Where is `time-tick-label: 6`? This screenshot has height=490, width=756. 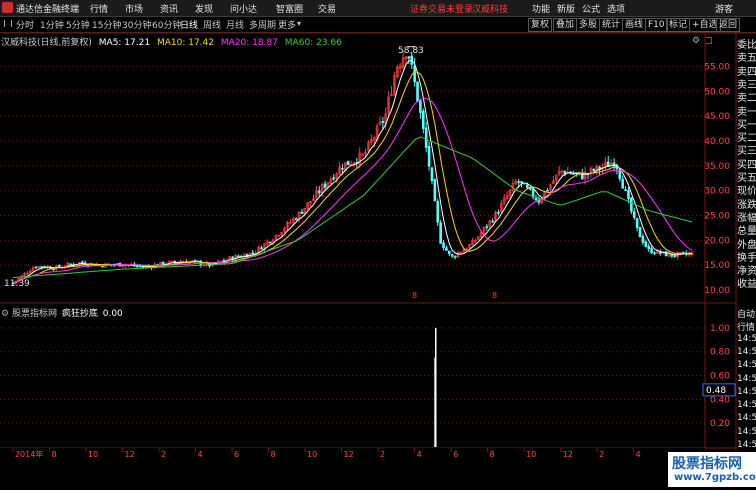 time-tick-label: 6 is located at coordinates (236, 454).